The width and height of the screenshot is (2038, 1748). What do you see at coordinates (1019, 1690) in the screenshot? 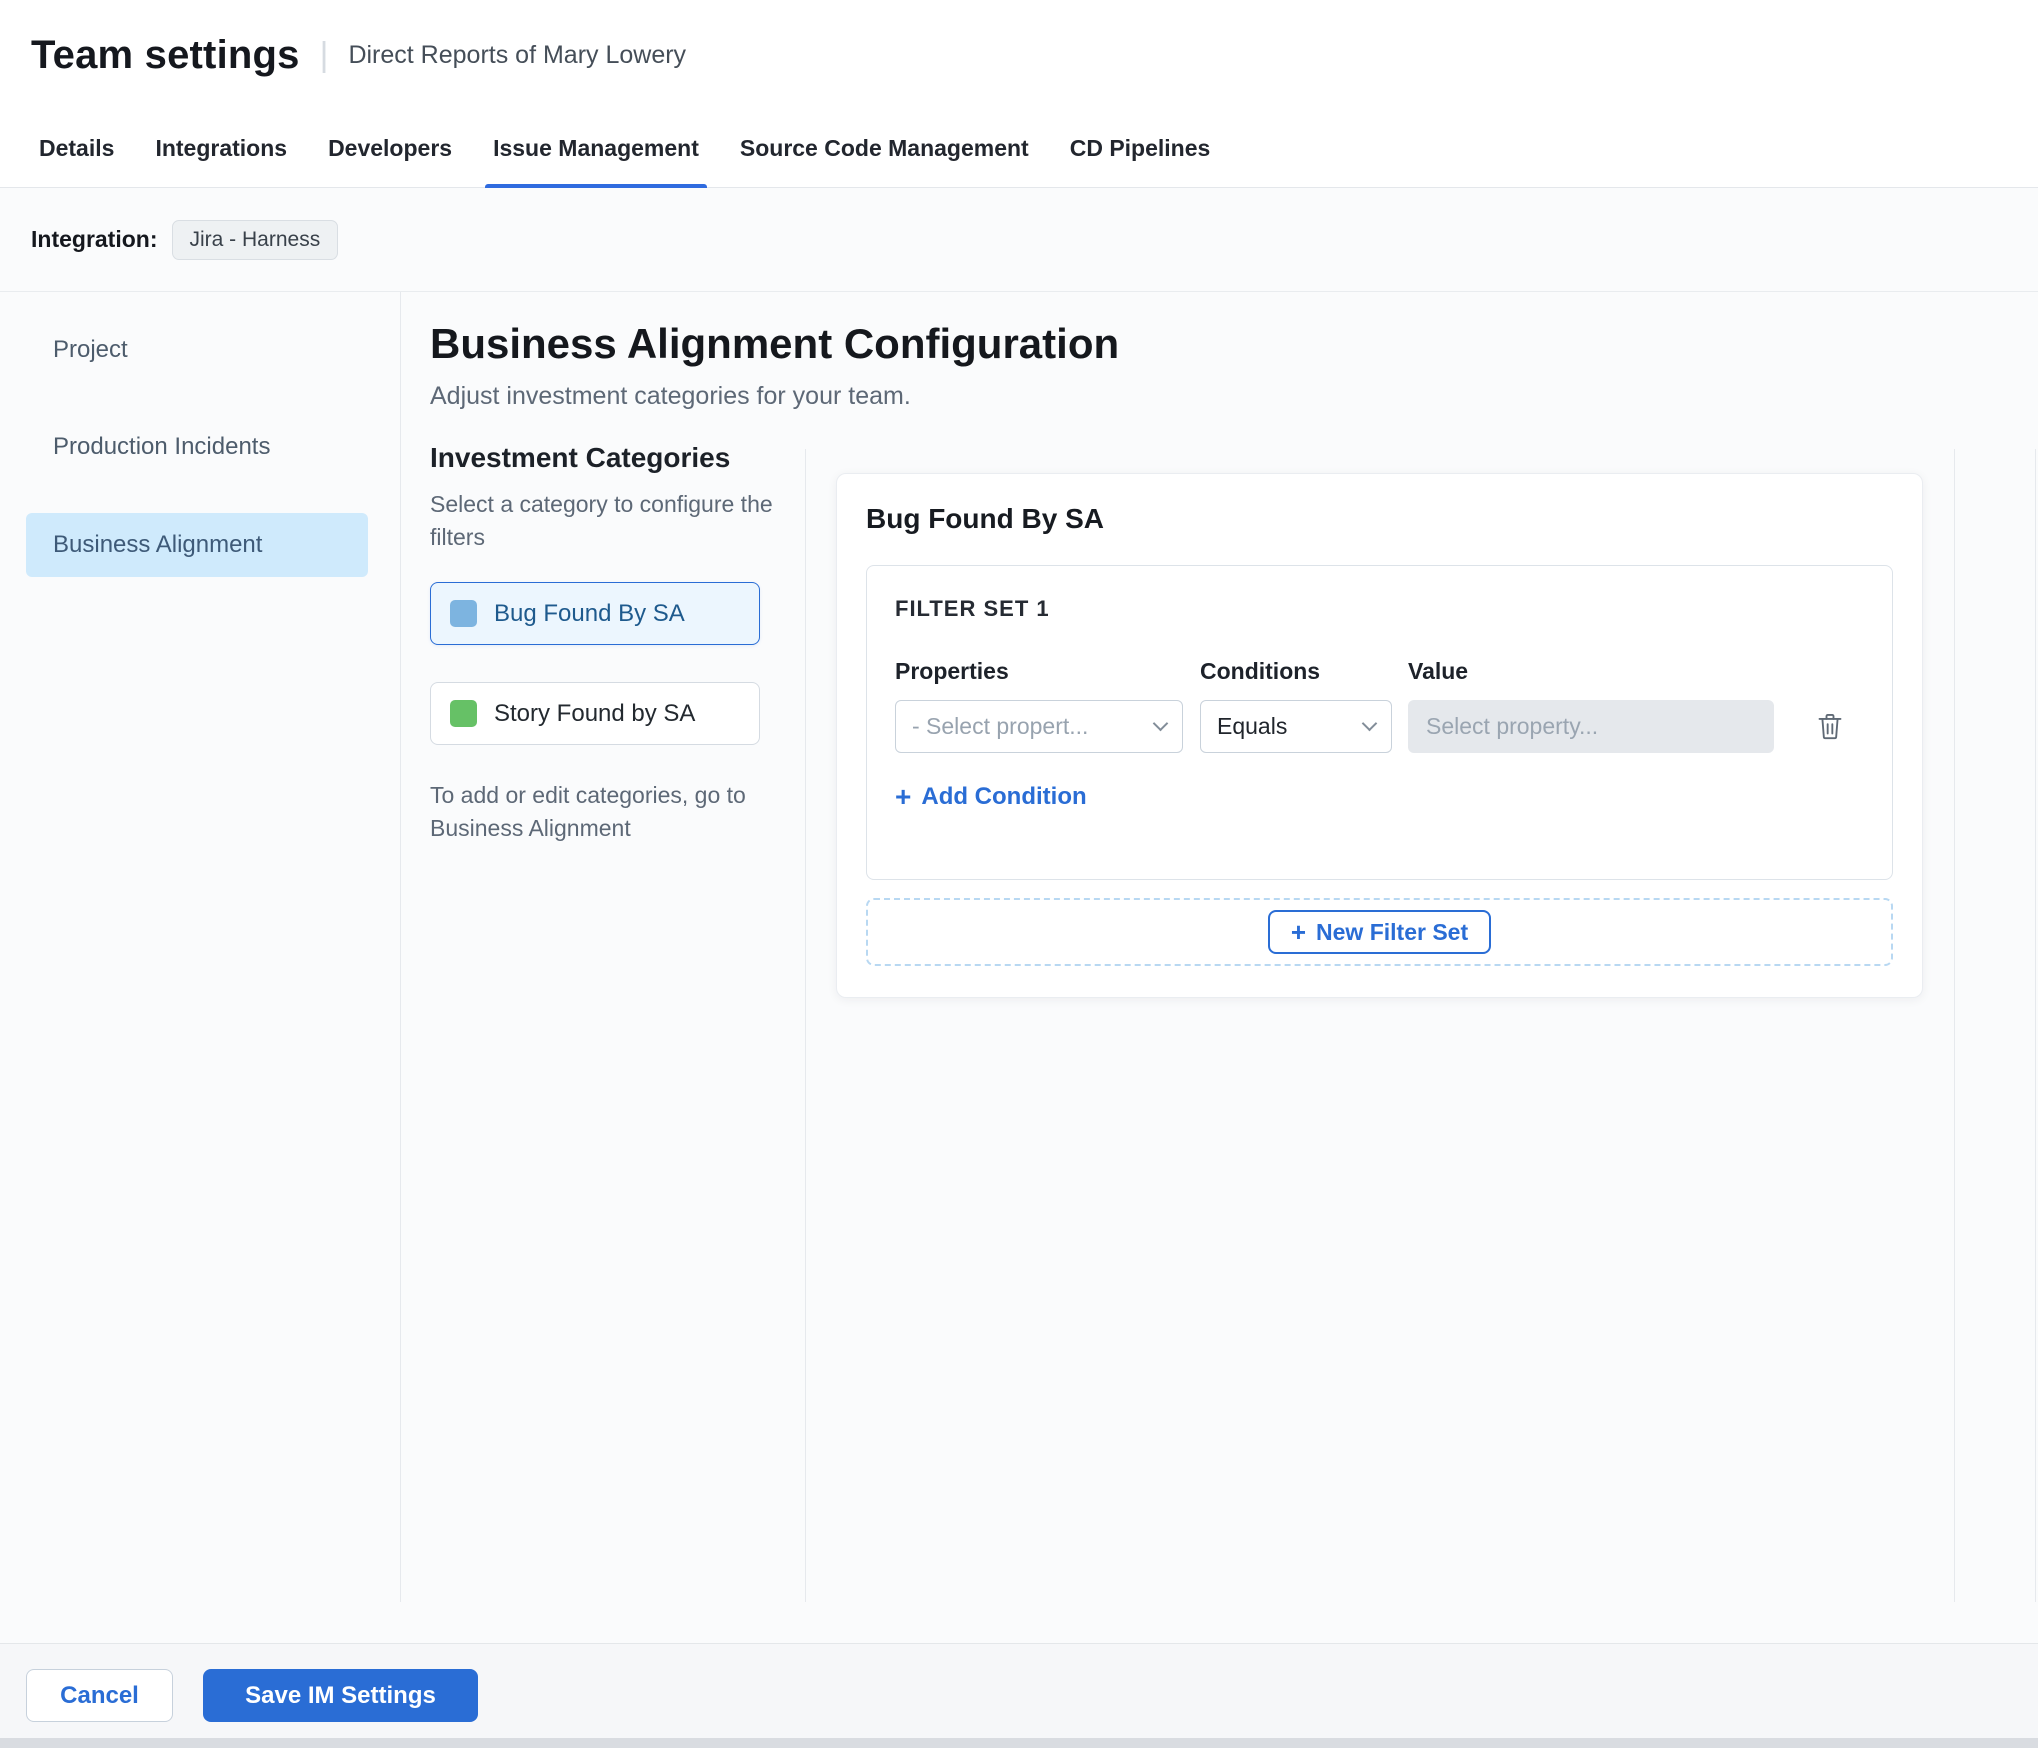
I see `page-footer: Cancel Save IM Settings` at bounding box center [1019, 1690].